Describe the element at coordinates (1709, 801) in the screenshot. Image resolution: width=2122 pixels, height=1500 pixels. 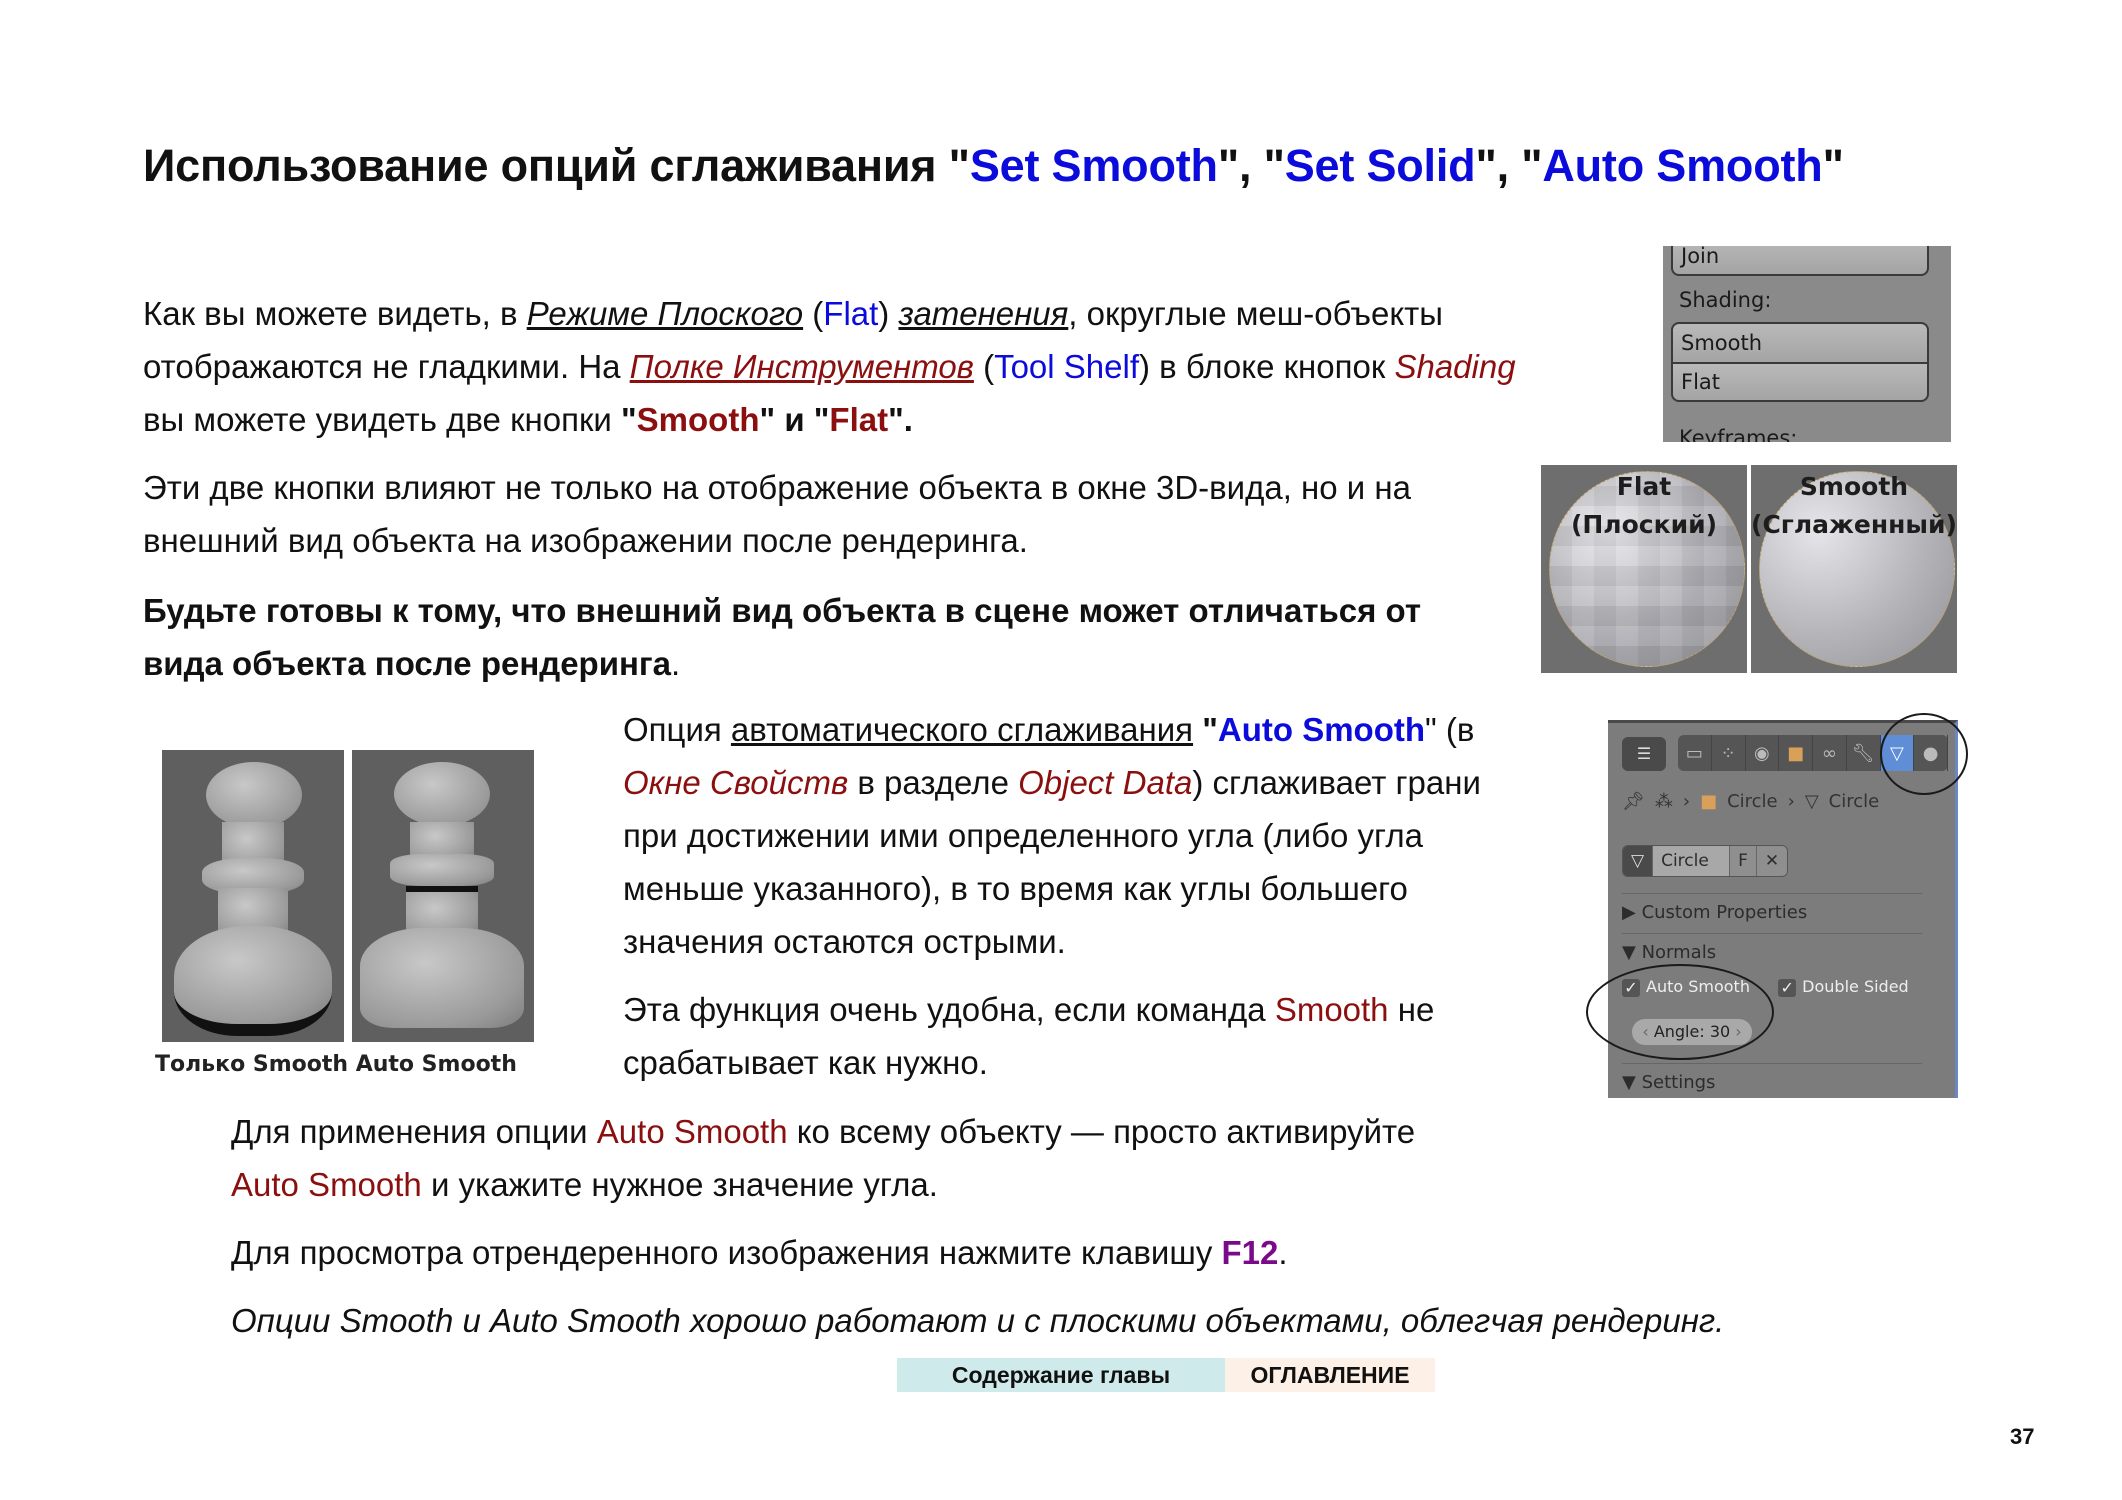
I see `object-icon: ■` at that location.